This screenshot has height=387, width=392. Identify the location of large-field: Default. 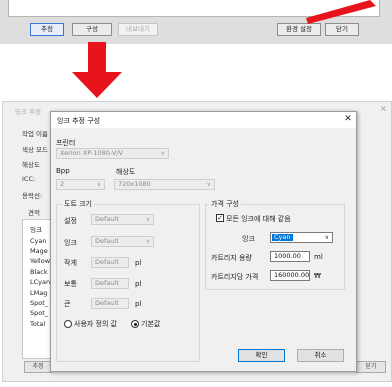
(110, 303).